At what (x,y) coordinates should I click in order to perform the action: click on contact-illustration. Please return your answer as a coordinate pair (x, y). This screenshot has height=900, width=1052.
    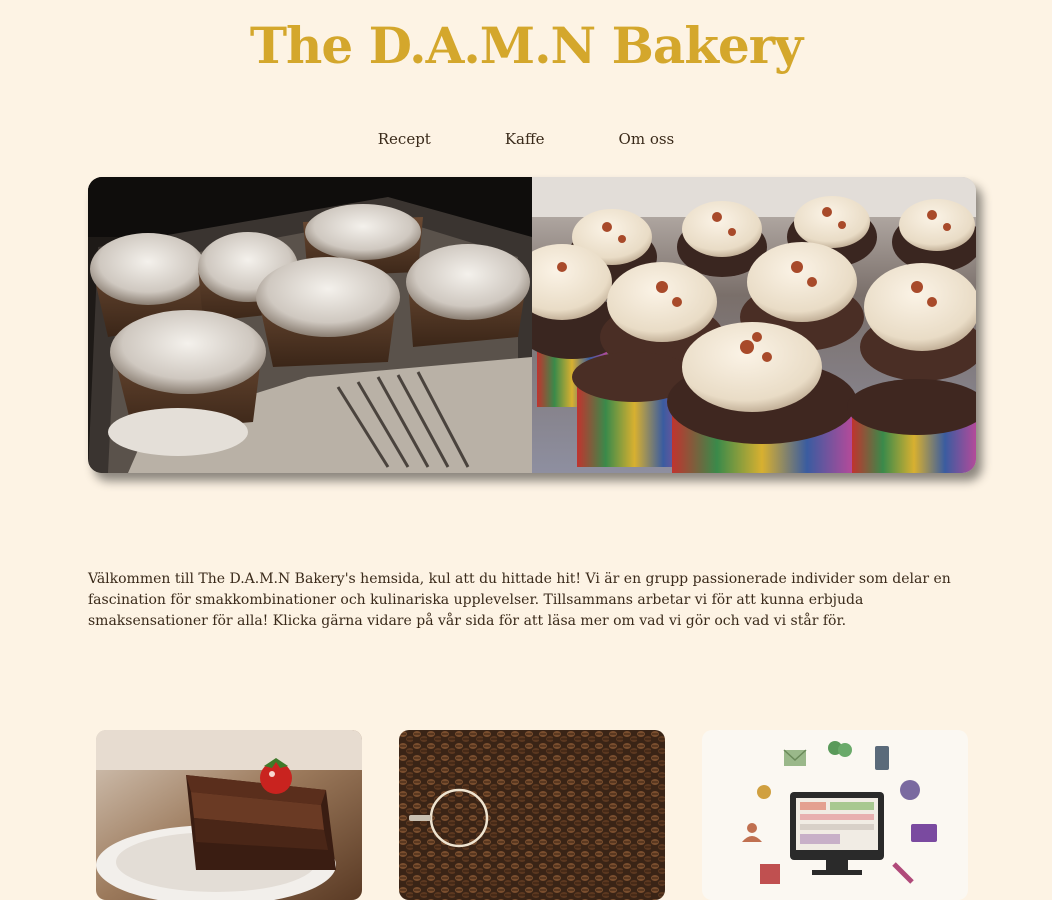
    Looking at the image, I should click on (835, 815).